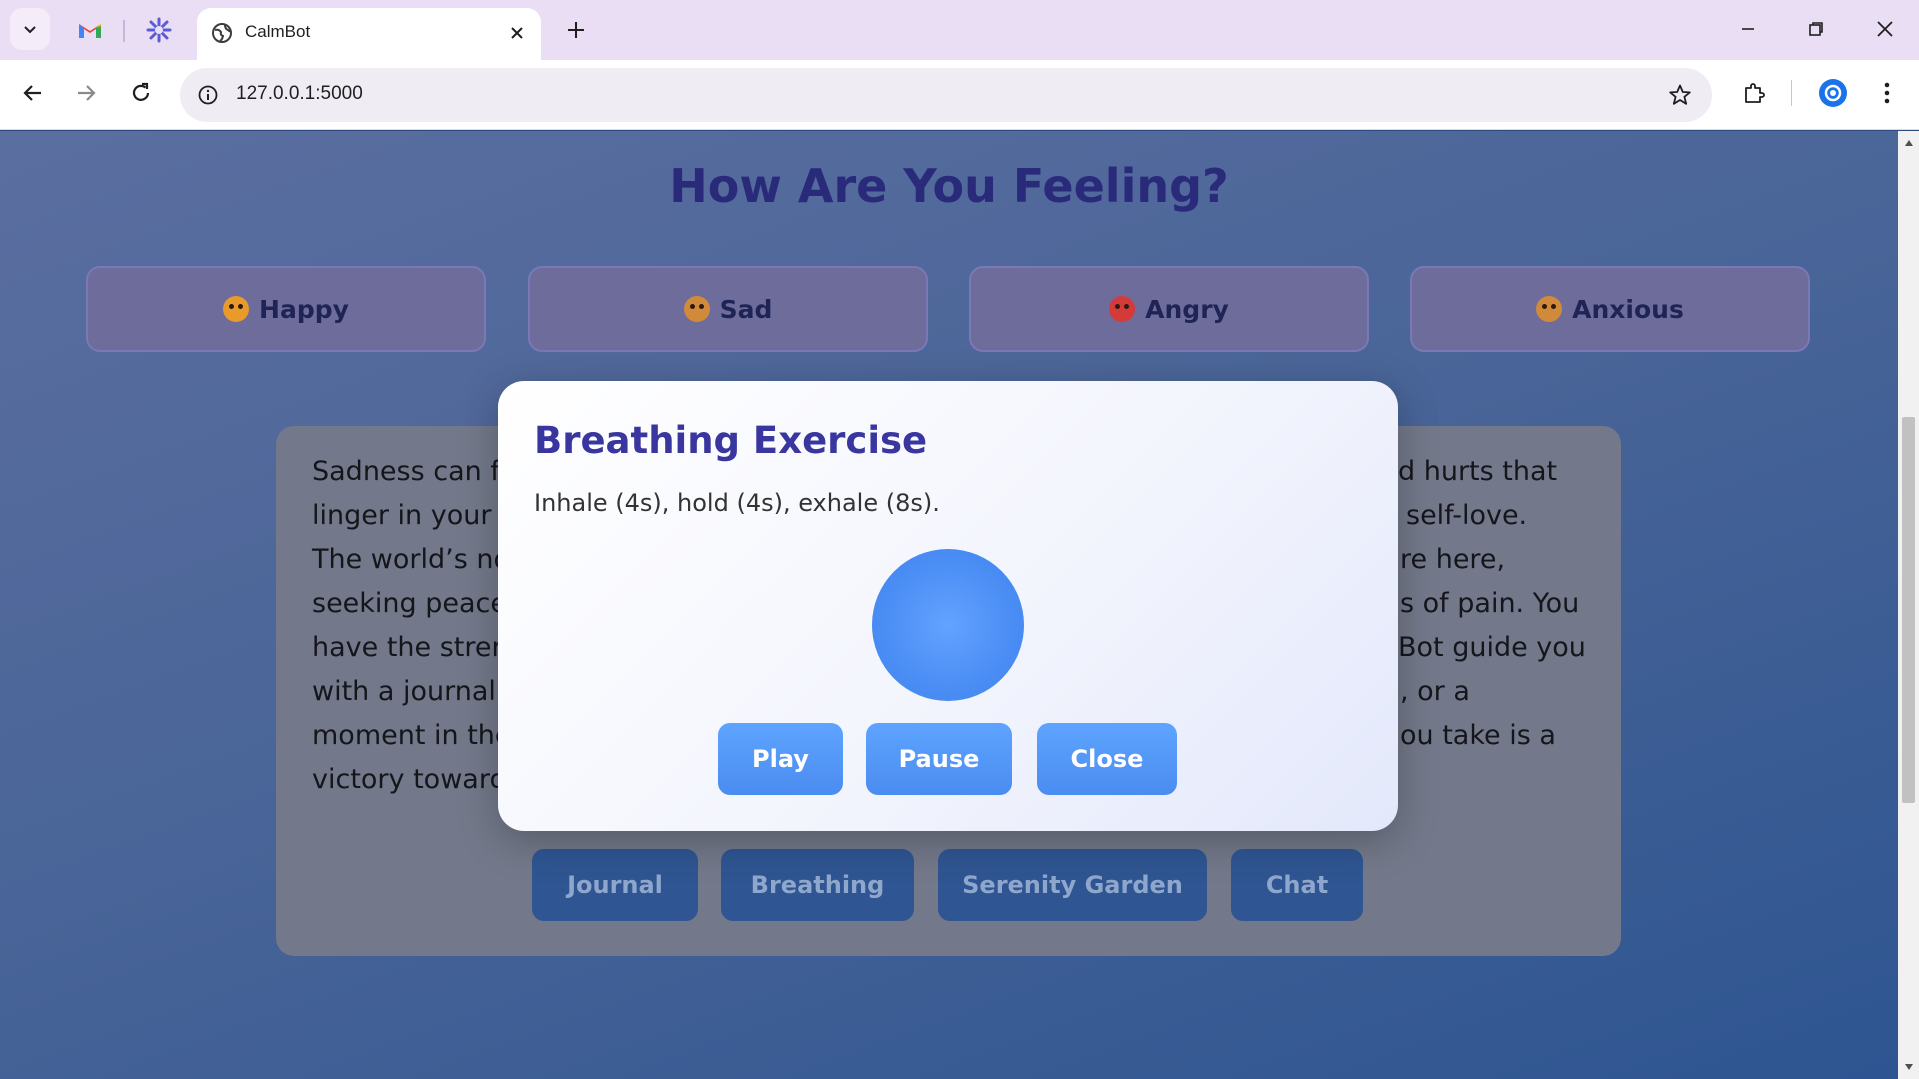  I want to click on profile-avatar-icon, so click(1833, 93).